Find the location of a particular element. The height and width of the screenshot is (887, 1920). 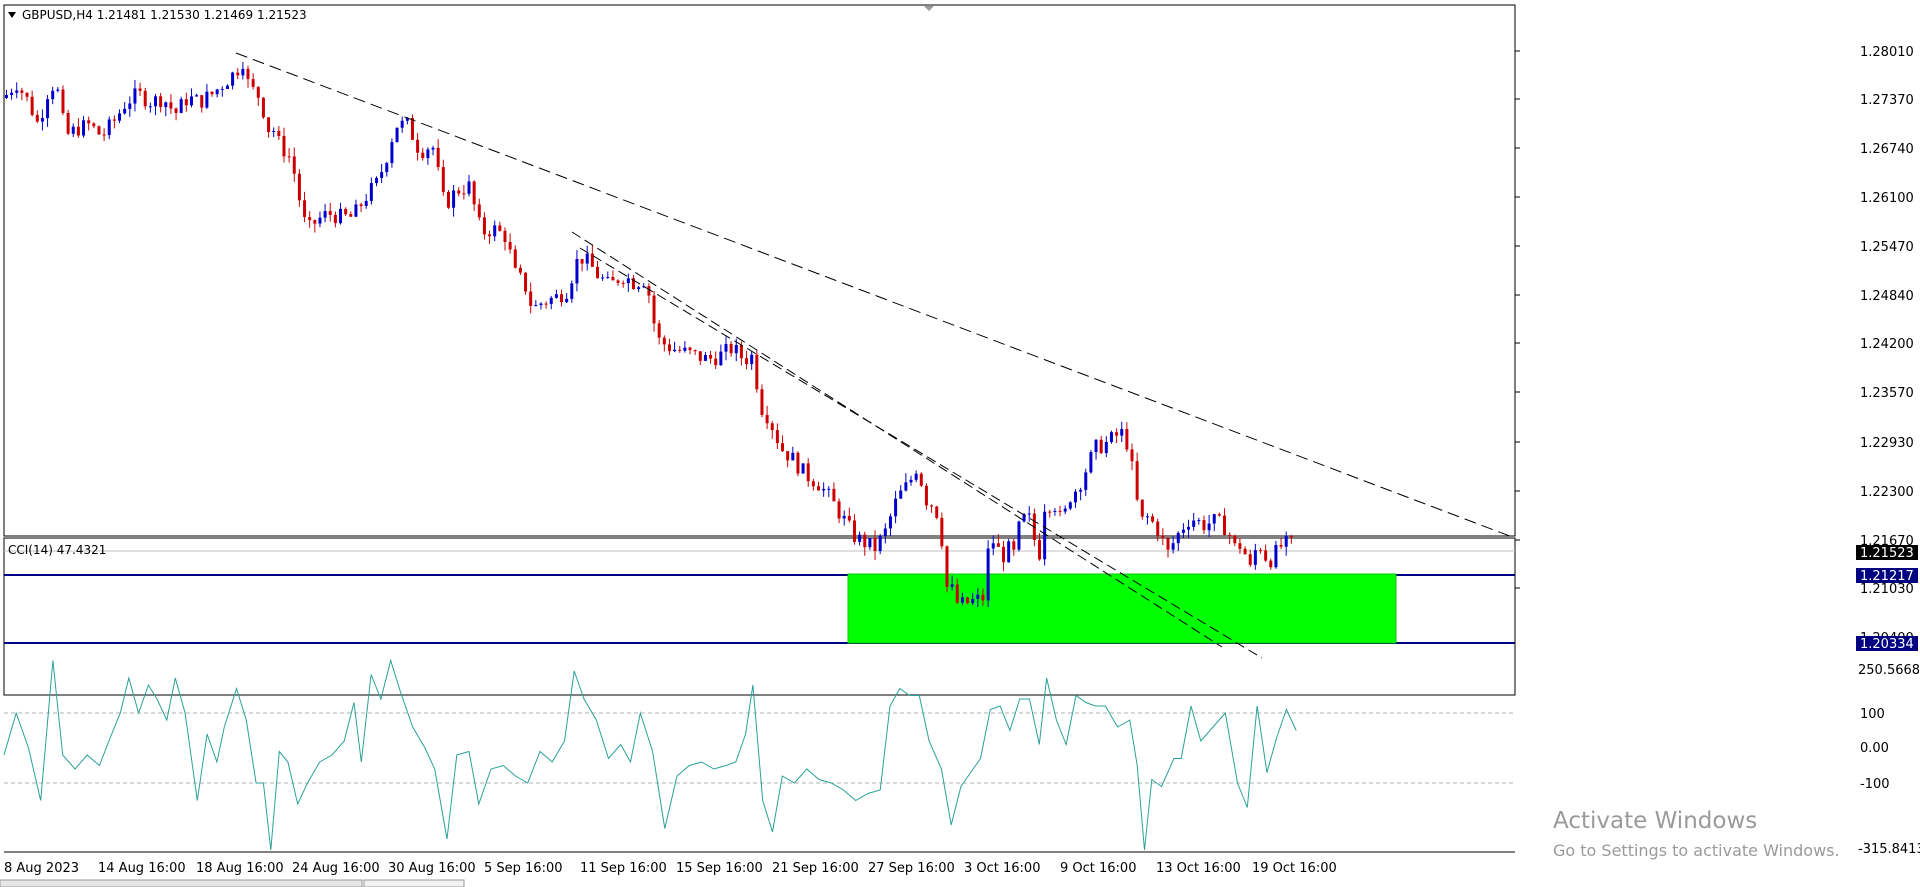

time-label: 30 Aug 16:00 is located at coordinates (432, 868).